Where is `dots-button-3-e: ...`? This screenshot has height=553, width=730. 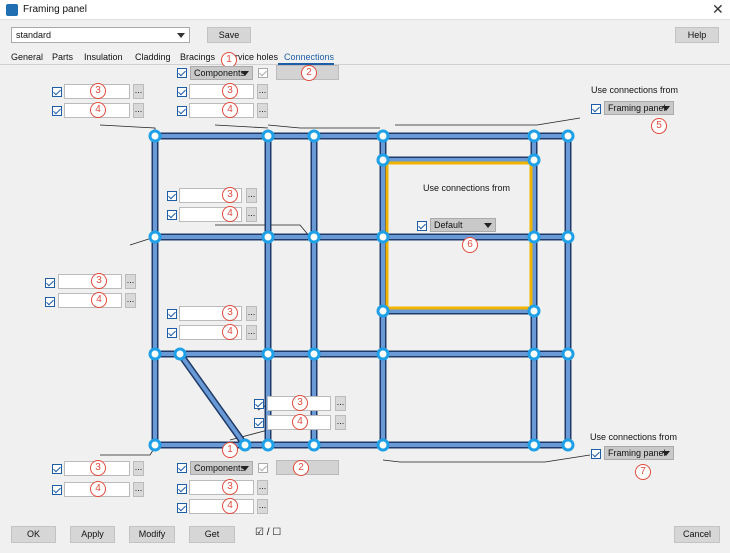 dots-button-3-e: ... is located at coordinates (251, 313).